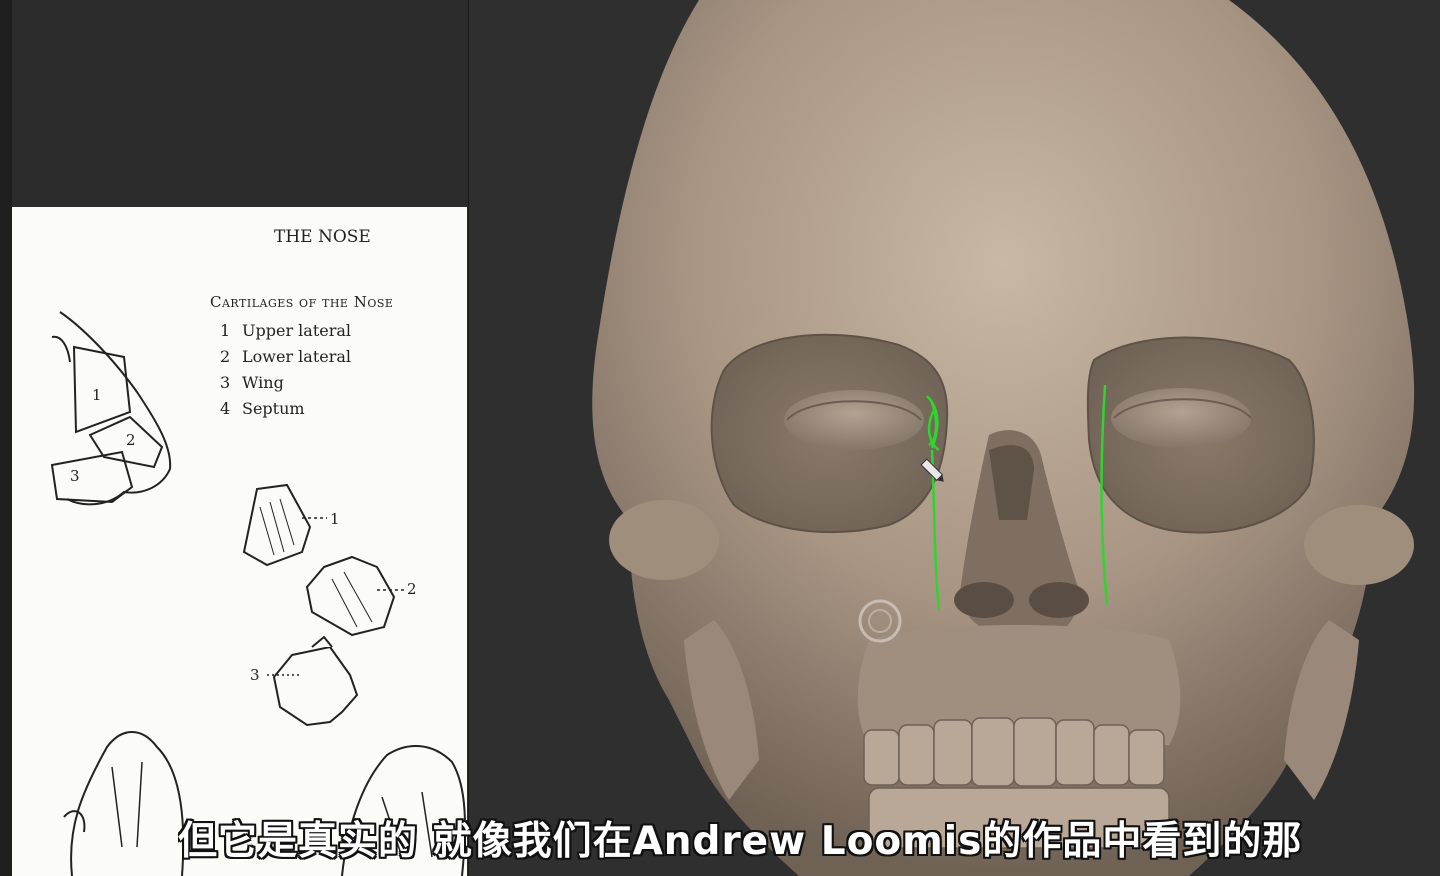 This screenshot has height=876, width=1440. I want to click on subtitle-caption: 但它是真实的 就像我们在Andrew Loomis的作品中看到的那, so click(740, 840).